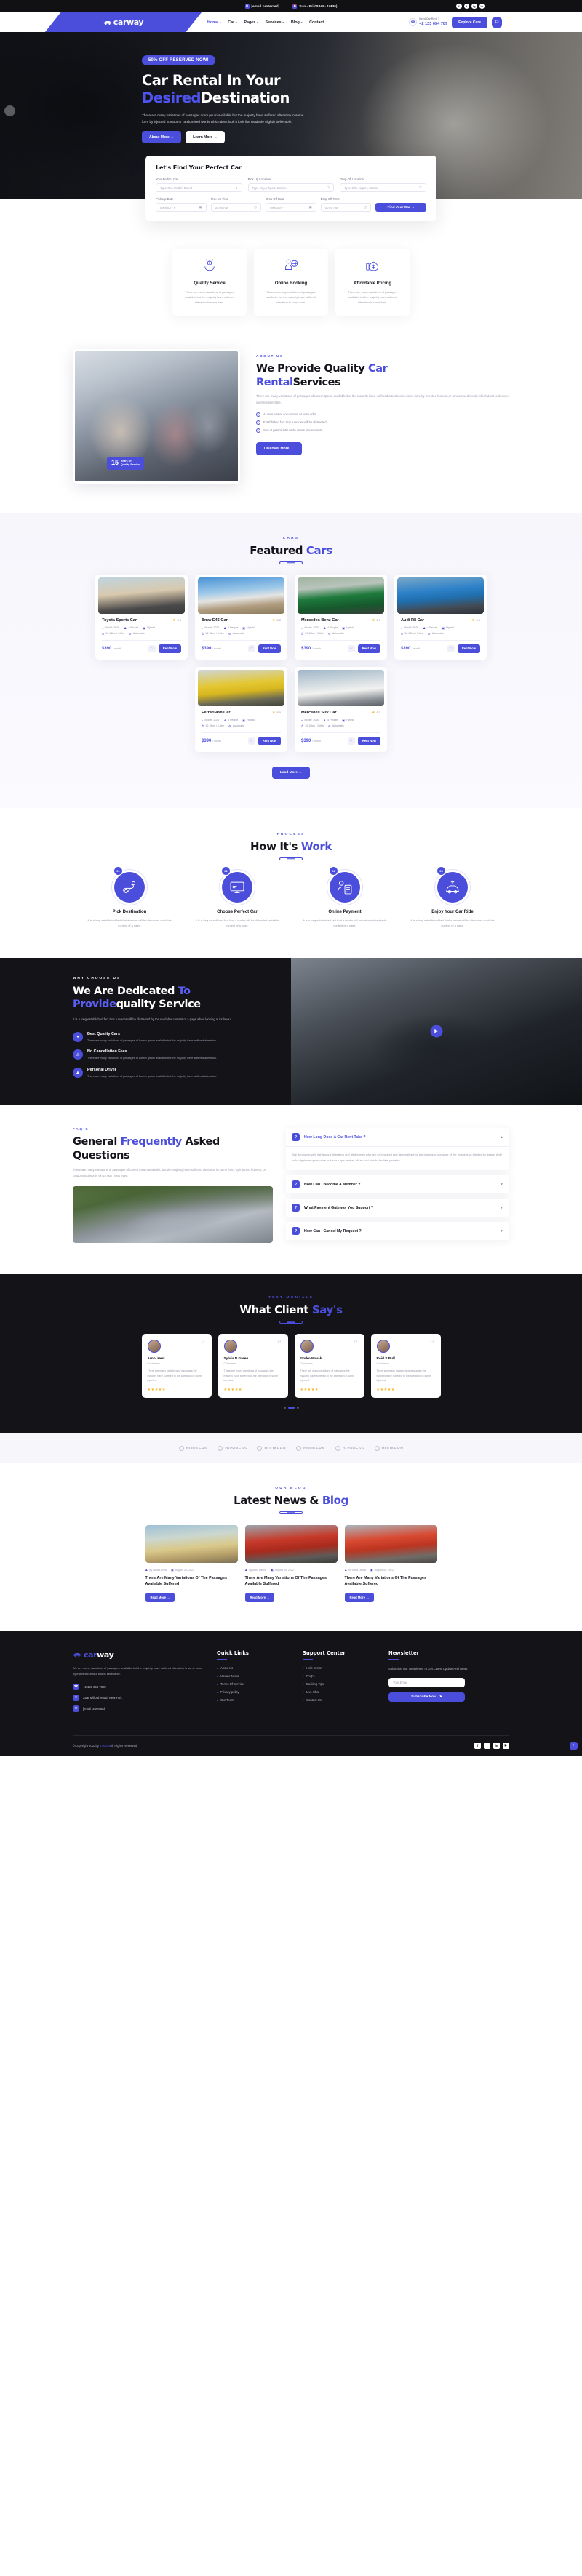 The width and height of the screenshot is (582, 2576). I want to click on faq-item: ? How Can I Cancel My Request ? ▼, so click(398, 1231).